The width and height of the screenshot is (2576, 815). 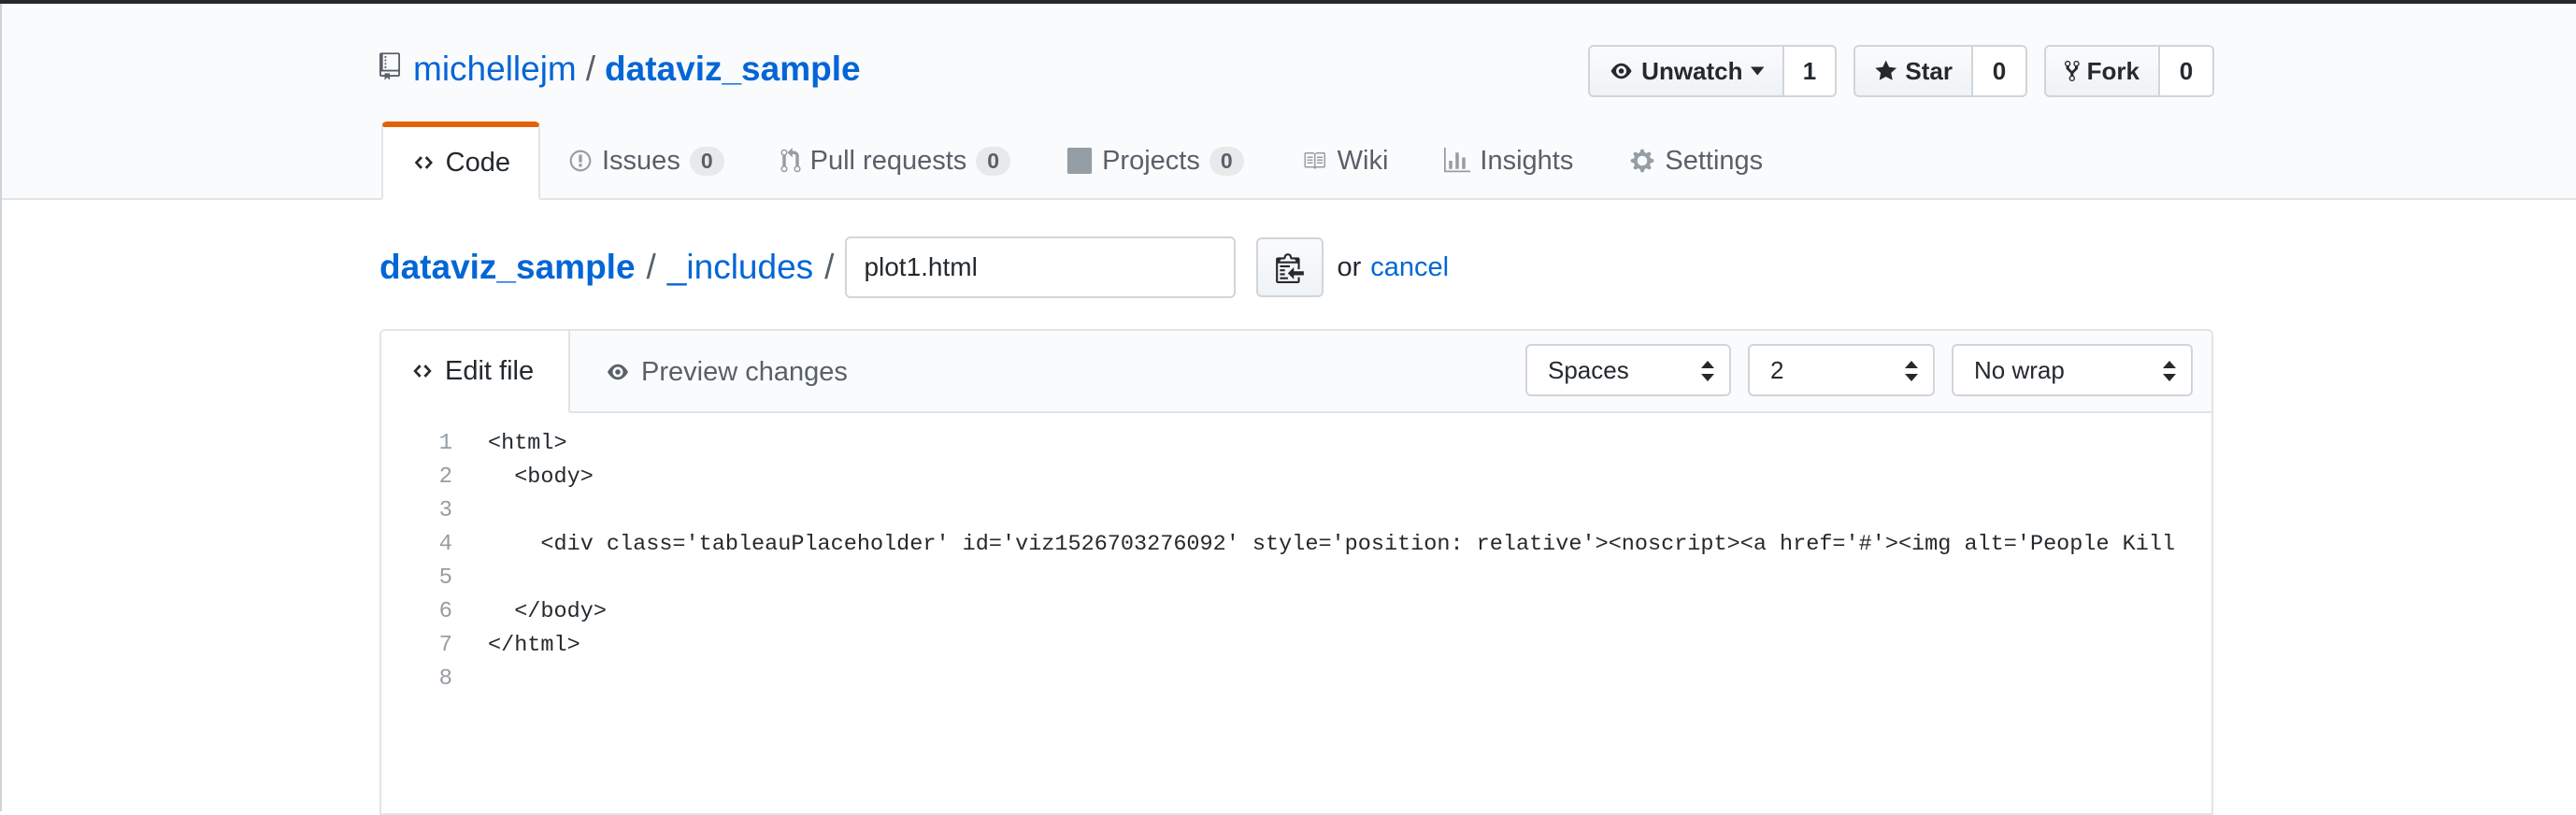 I want to click on watch-group: Unwatch 1, so click(x=1712, y=71).